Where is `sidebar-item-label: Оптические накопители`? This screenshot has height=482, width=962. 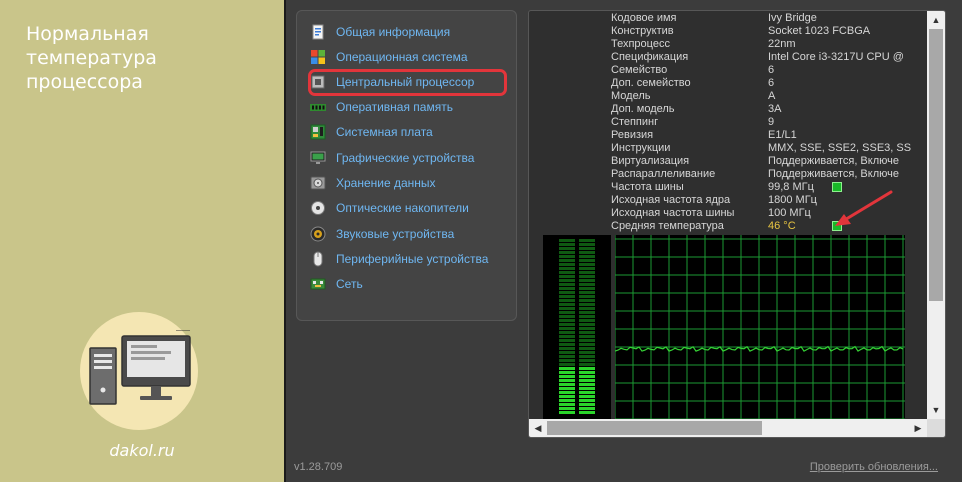
sidebar-item-label: Оптические накопители is located at coordinates (402, 208).